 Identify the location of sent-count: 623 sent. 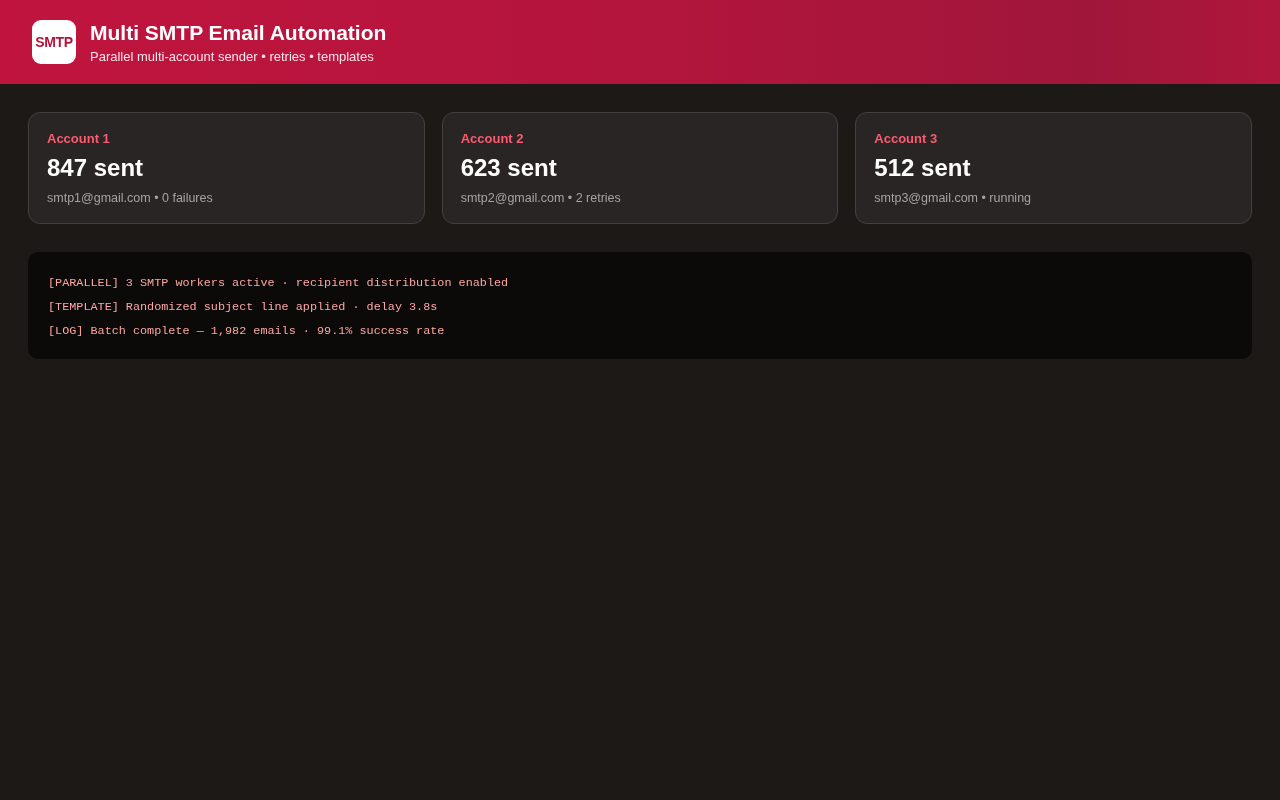
(509, 168).